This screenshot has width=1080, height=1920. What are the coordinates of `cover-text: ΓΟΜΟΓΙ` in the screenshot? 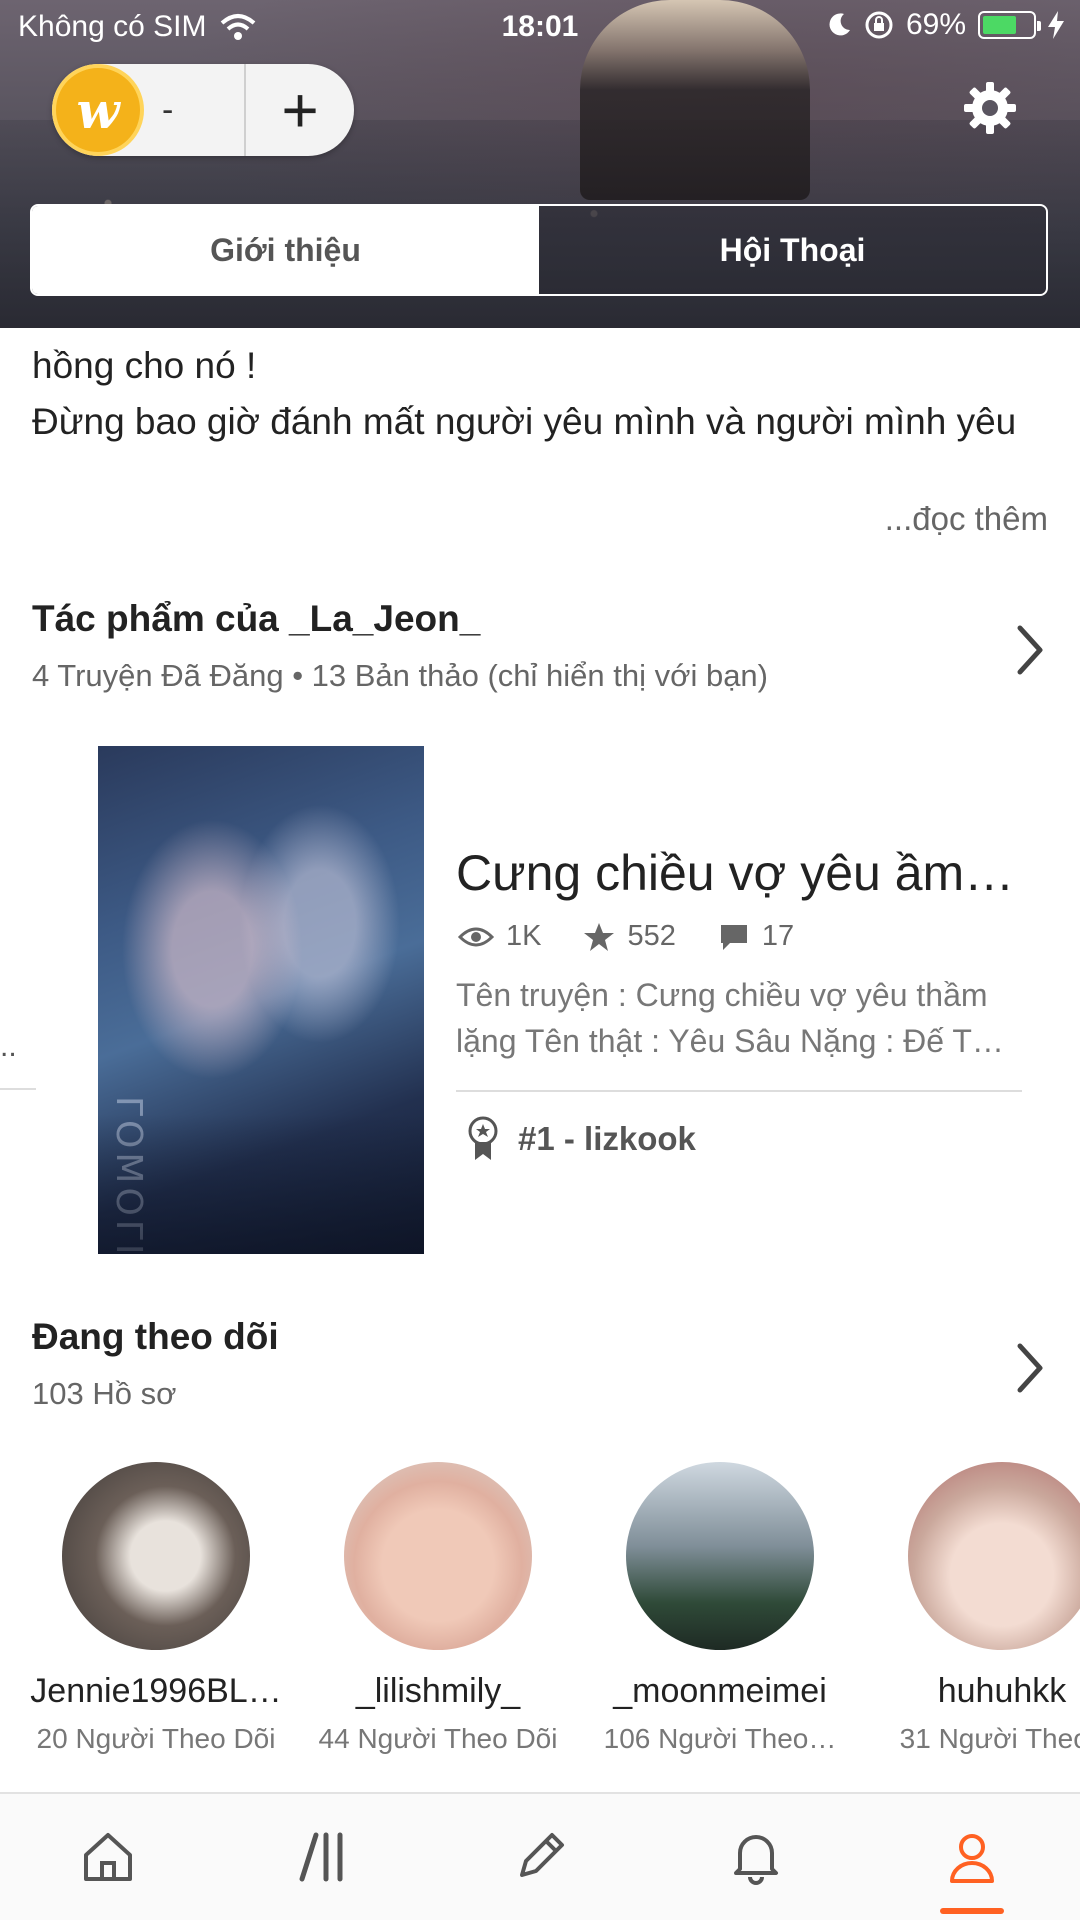 It's located at (128, 1175).